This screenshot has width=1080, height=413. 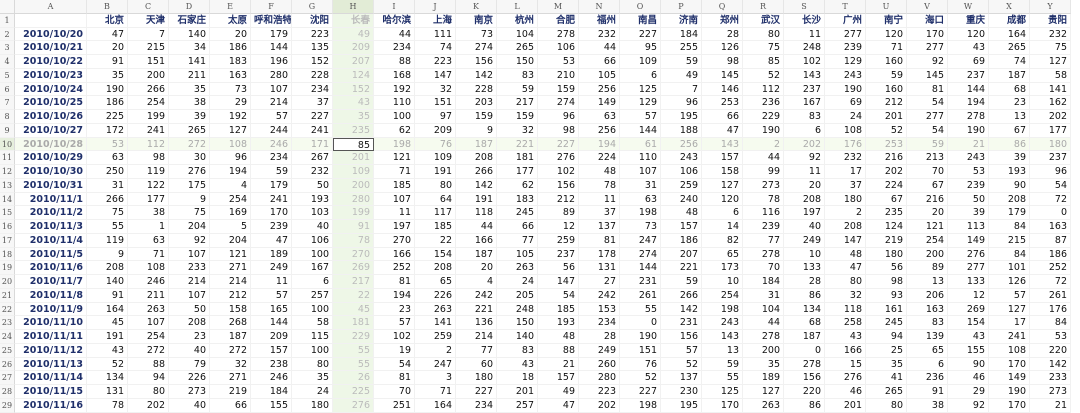 I want to click on data-cell: 54, so click(x=927, y=130).